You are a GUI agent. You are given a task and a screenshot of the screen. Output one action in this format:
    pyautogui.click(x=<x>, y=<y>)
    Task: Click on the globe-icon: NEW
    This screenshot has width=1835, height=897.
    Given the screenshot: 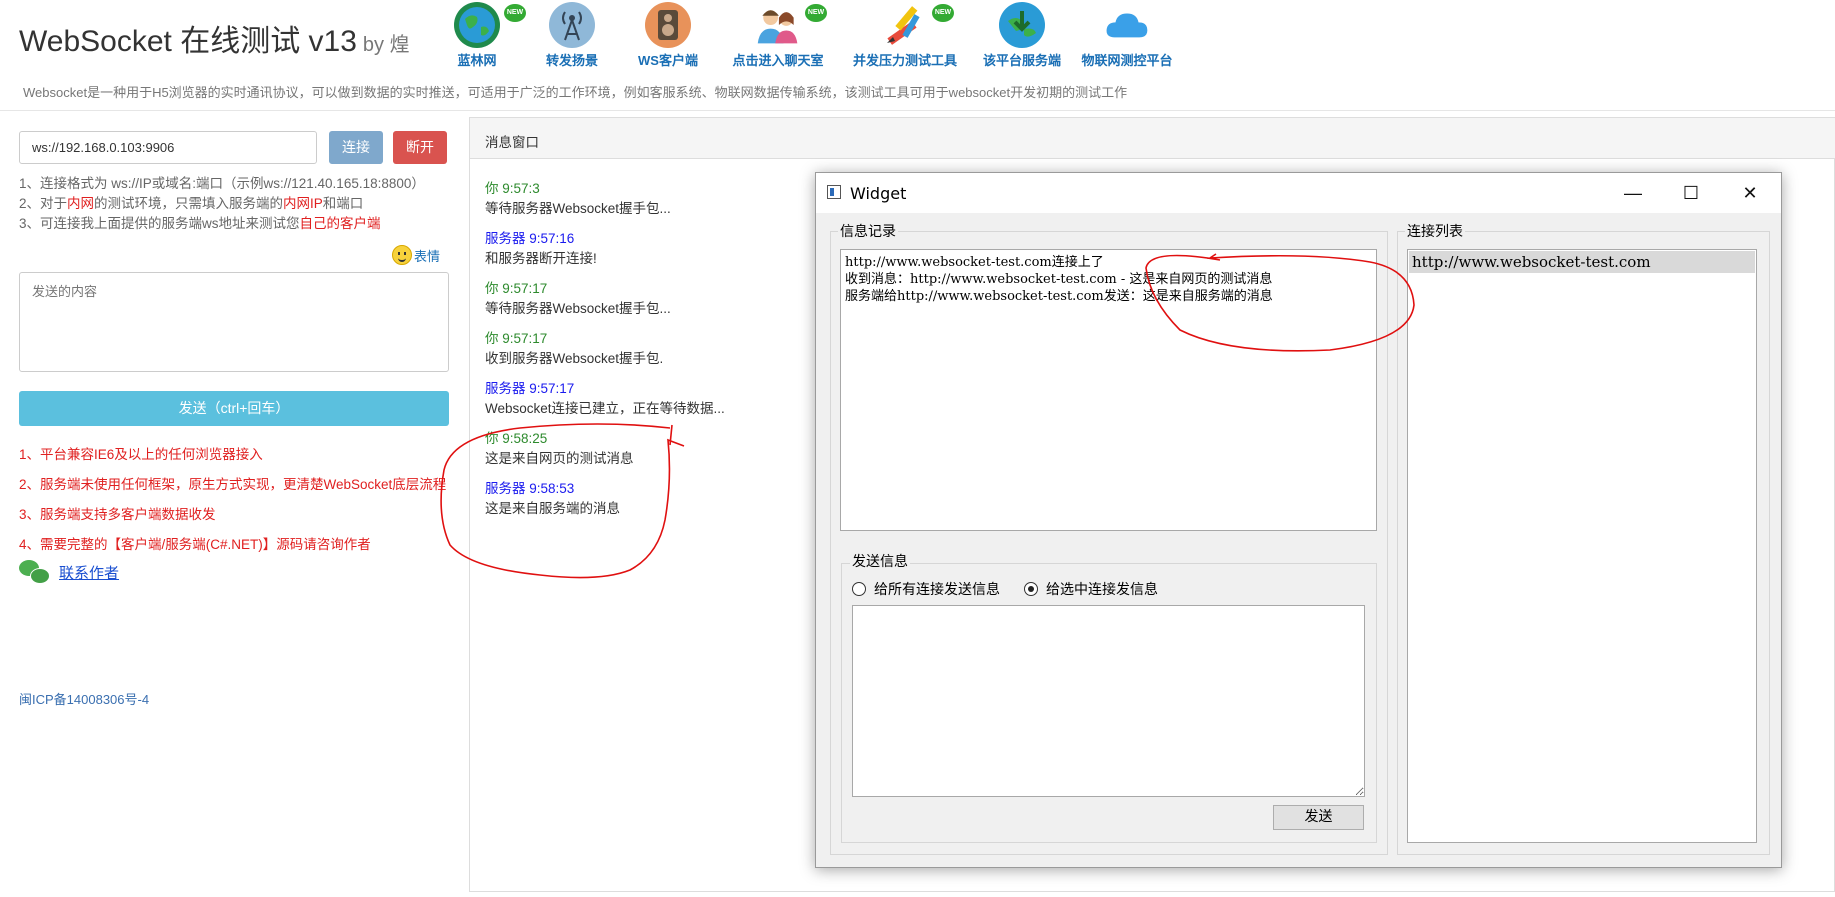 What is the action you would take?
    pyautogui.click(x=490, y=25)
    